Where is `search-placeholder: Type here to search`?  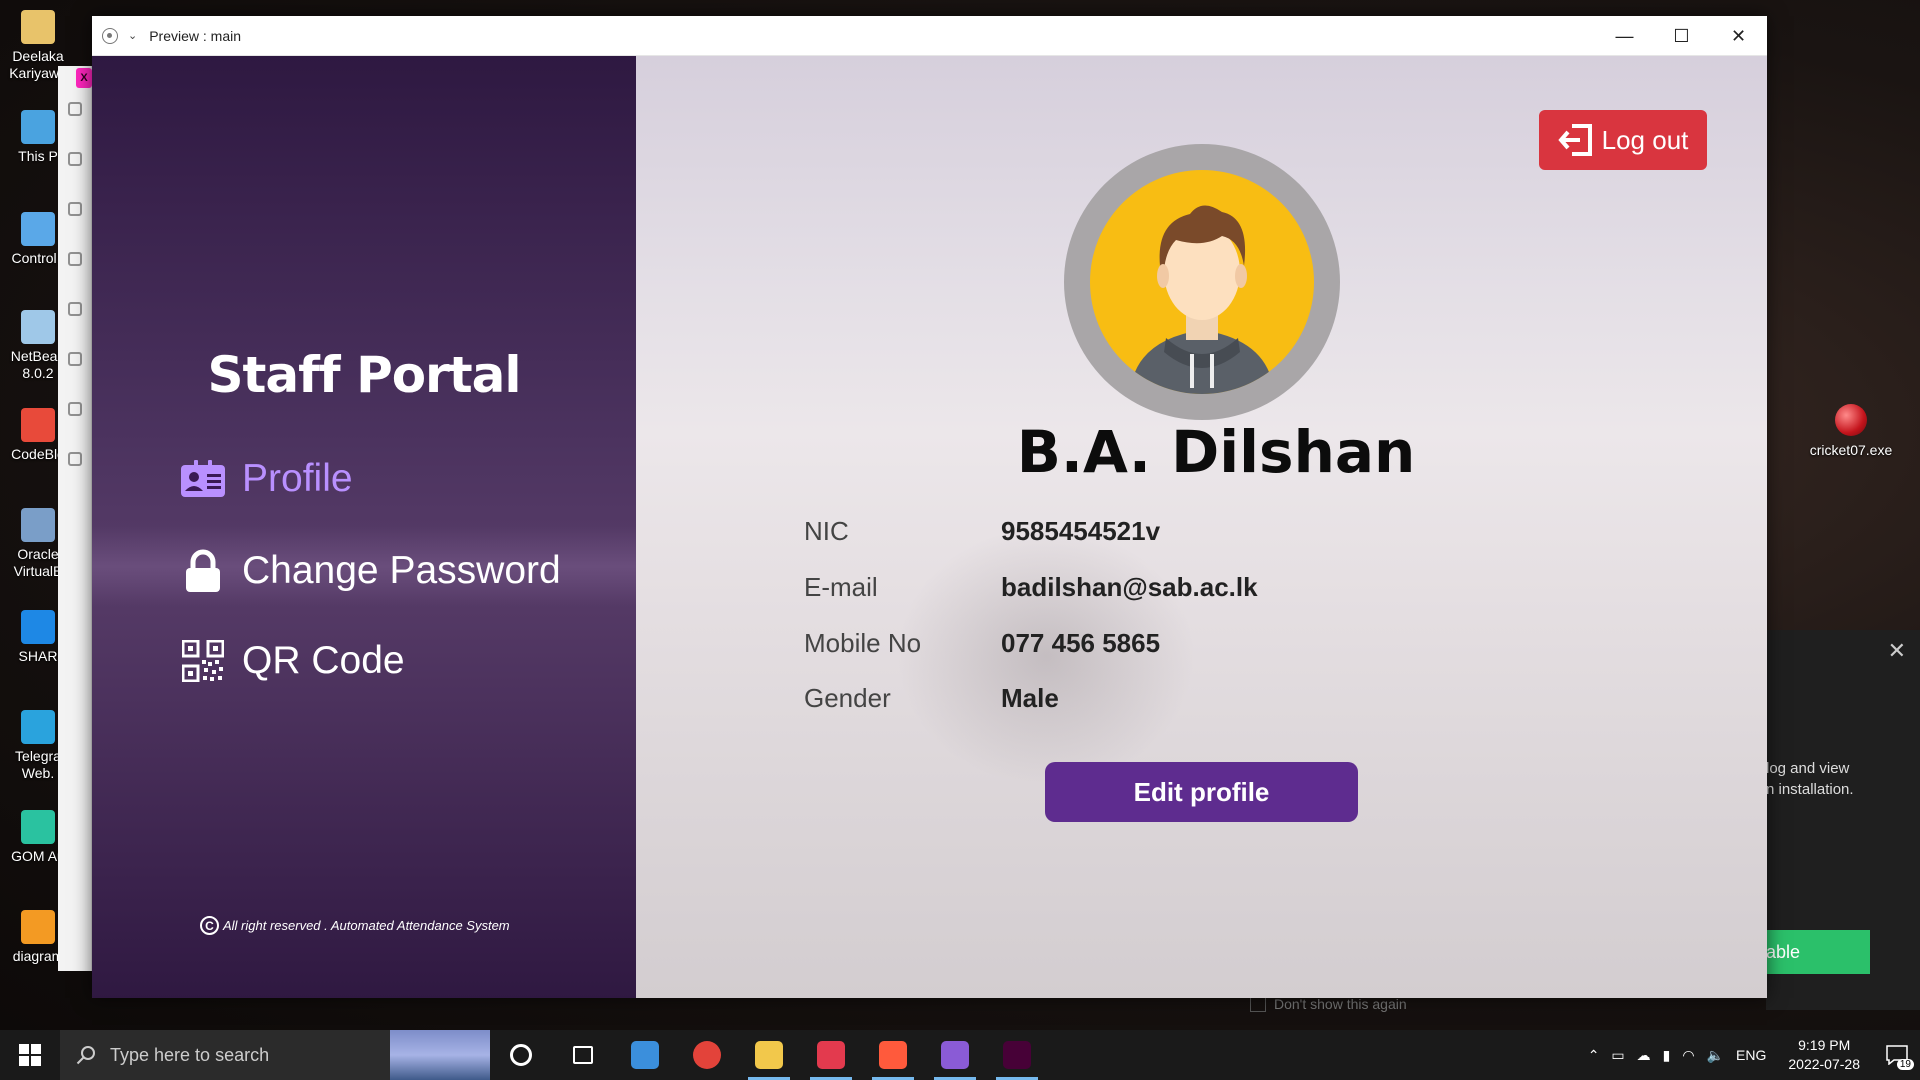
search-placeholder: Type here to search is located at coordinates (190, 1054).